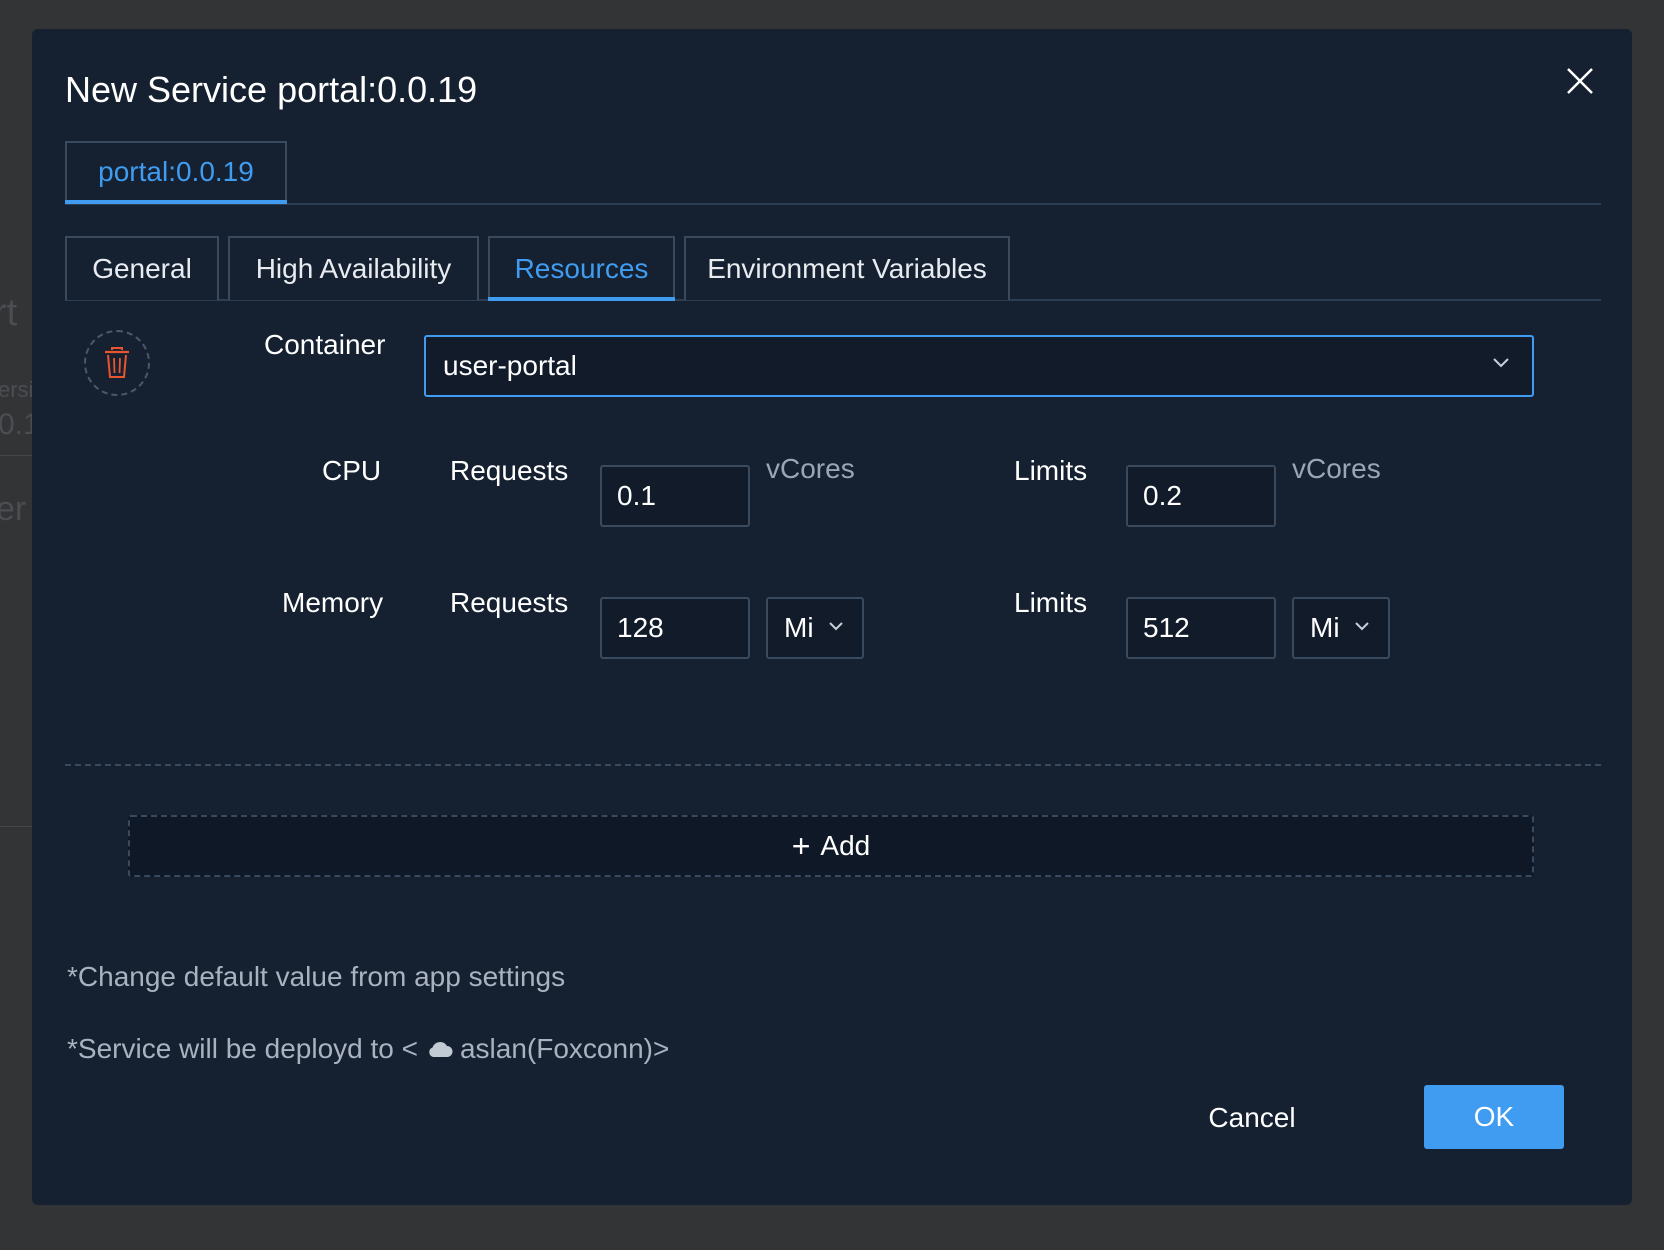 The width and height of the screenshot is (1664, 1250). Describe the element at coordinates (1051, 470) in the screenshot. I see `cpu-limits-label: Limits` at that location.